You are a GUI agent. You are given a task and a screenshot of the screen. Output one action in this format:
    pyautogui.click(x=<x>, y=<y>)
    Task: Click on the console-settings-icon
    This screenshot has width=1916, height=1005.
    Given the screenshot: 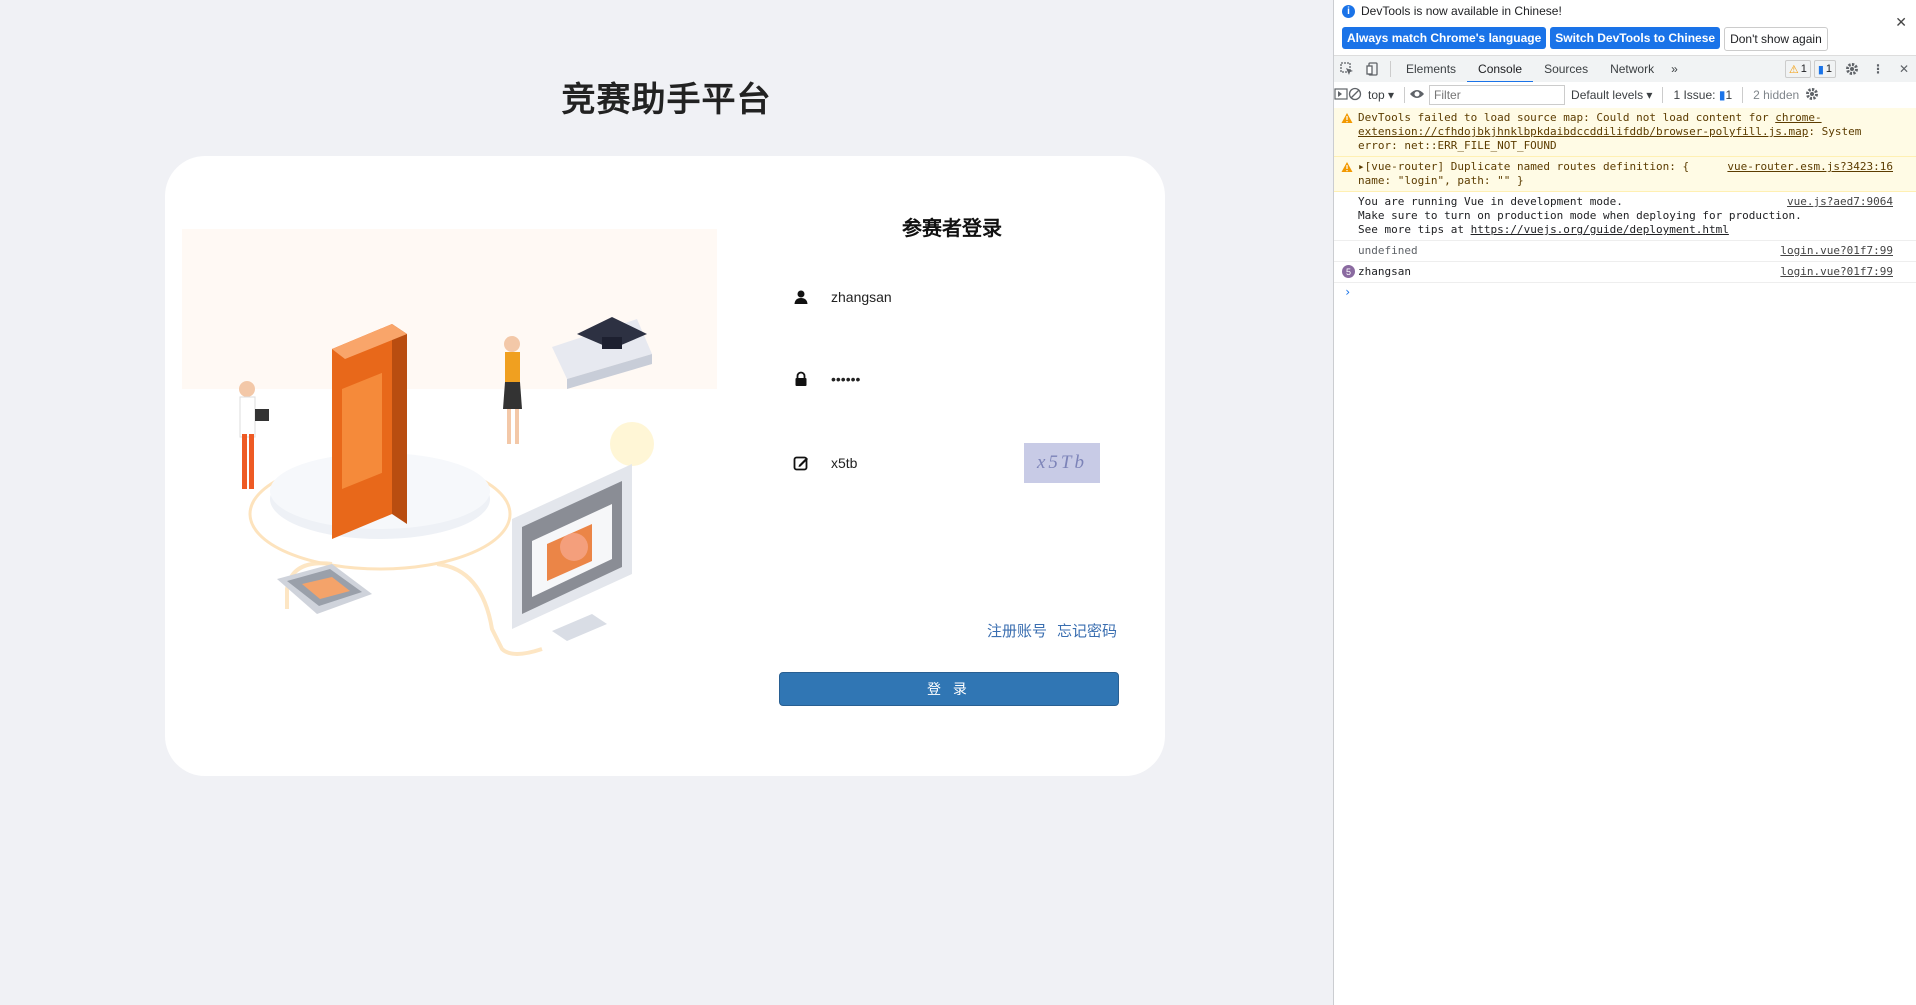 What is the action you would take?
    pyautogui.click(x=1812, y=95)
    